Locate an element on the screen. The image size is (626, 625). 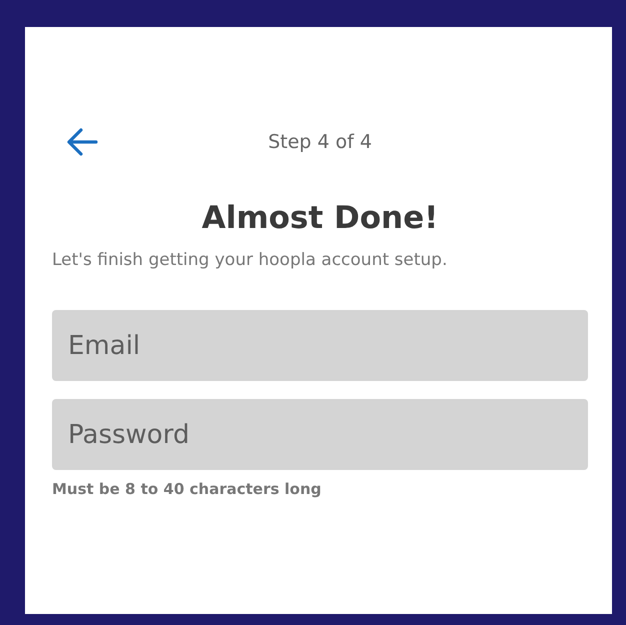
password-field: Password is located at coordinates (320, 434).